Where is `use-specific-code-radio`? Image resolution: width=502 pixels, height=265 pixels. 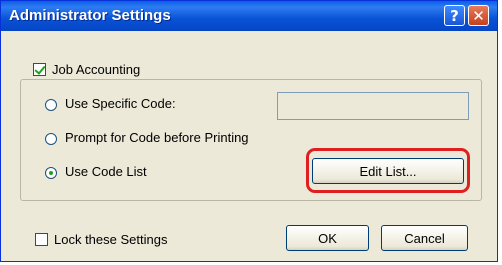
use-specific-code-radio is located at coordinates (51, 105).